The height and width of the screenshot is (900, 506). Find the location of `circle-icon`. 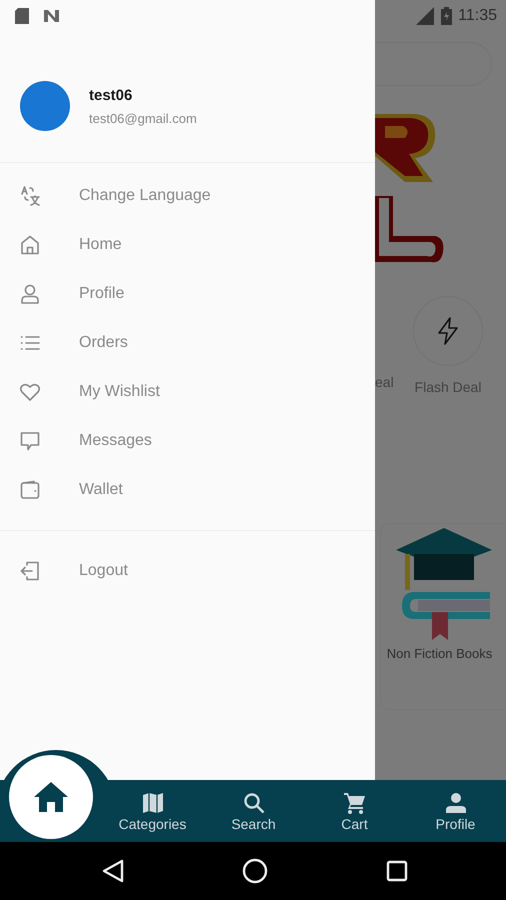

circle-icon is located at coordinates (255, 871).